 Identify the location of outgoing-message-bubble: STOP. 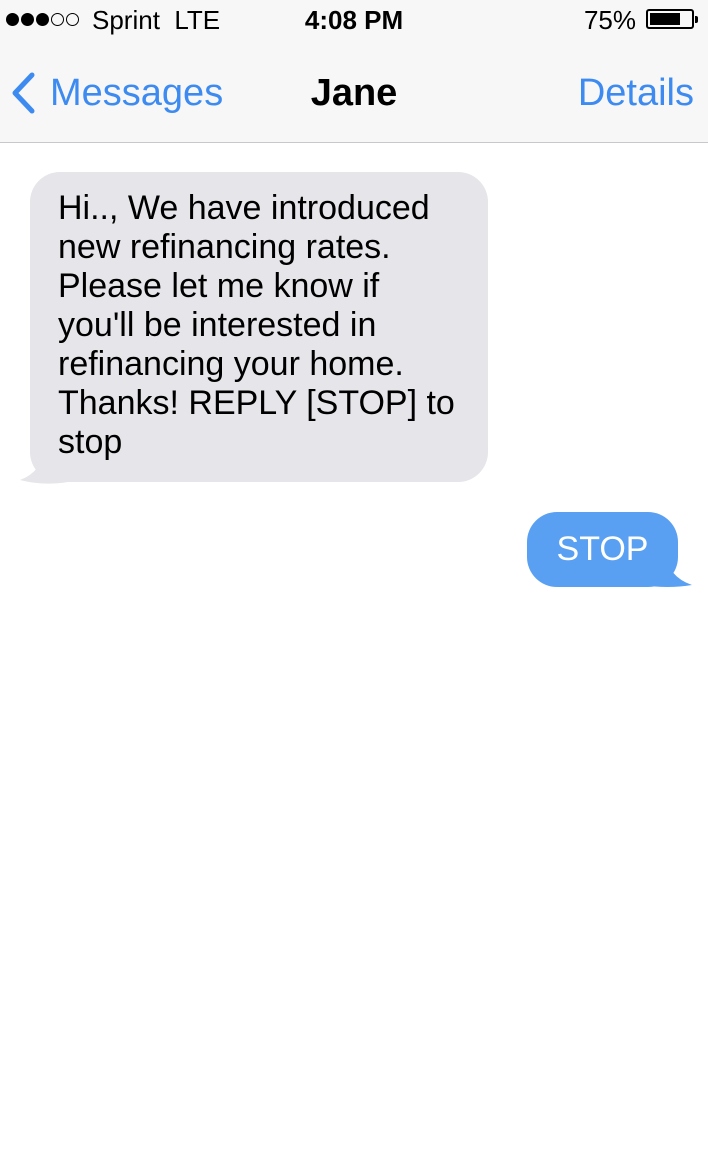
(602, 549).